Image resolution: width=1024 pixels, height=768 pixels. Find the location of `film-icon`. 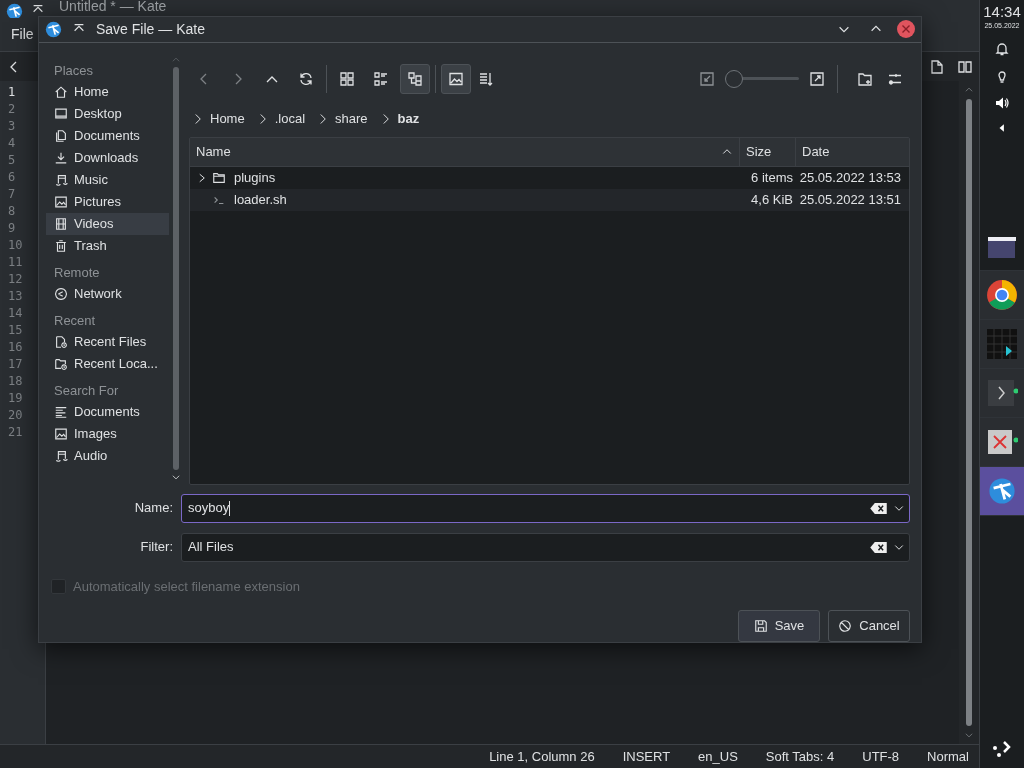

film-icon is located at coordinates (61, 223).